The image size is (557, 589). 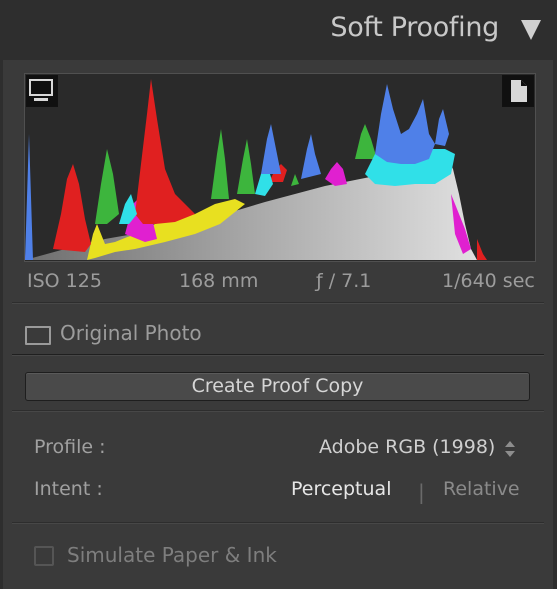 What do you see at coordinates (511, 450) in the screenshot?
I see `profile-stepper-icon` at bounding box center [511, 450].